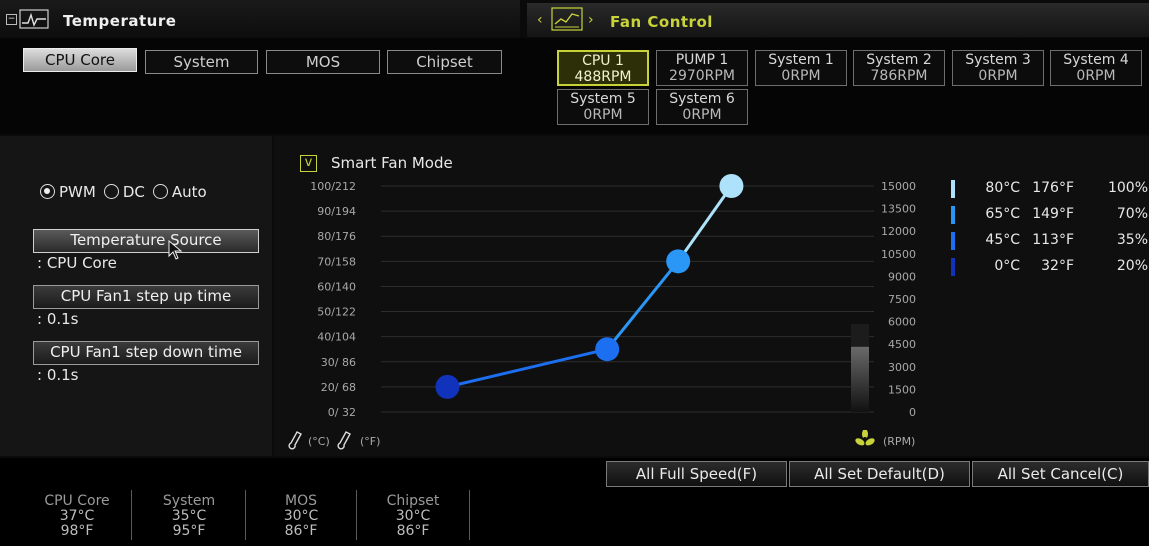  I want to click on chevron-right-icon: ›, so click(591, 20).